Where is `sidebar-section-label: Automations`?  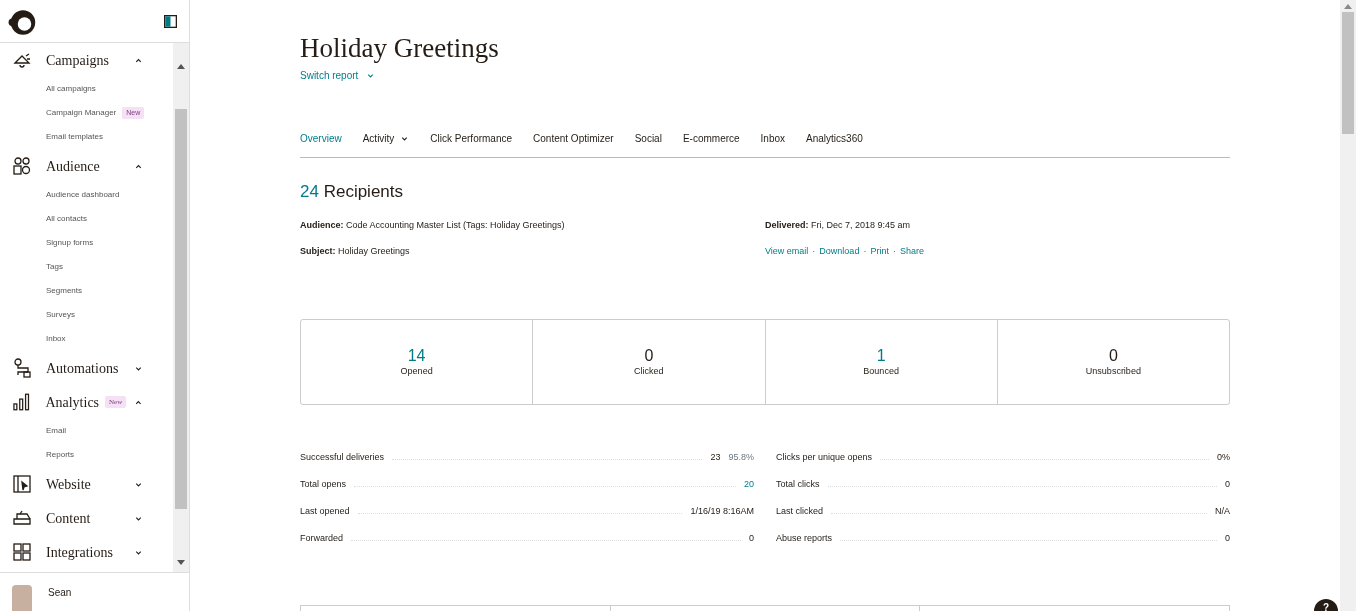
sidebar-section-label: Automations is located at coordinates (90, 368).